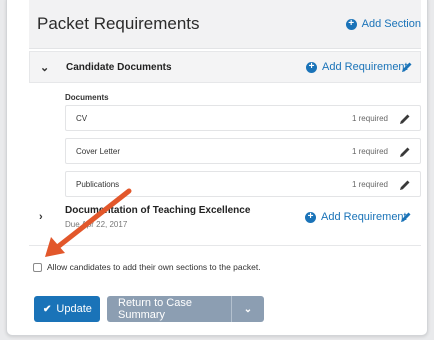 Image resolution: width=434 pixels, height=340 pixels. I want to click on return-label: Return to Case Summary, so click(155, 309).